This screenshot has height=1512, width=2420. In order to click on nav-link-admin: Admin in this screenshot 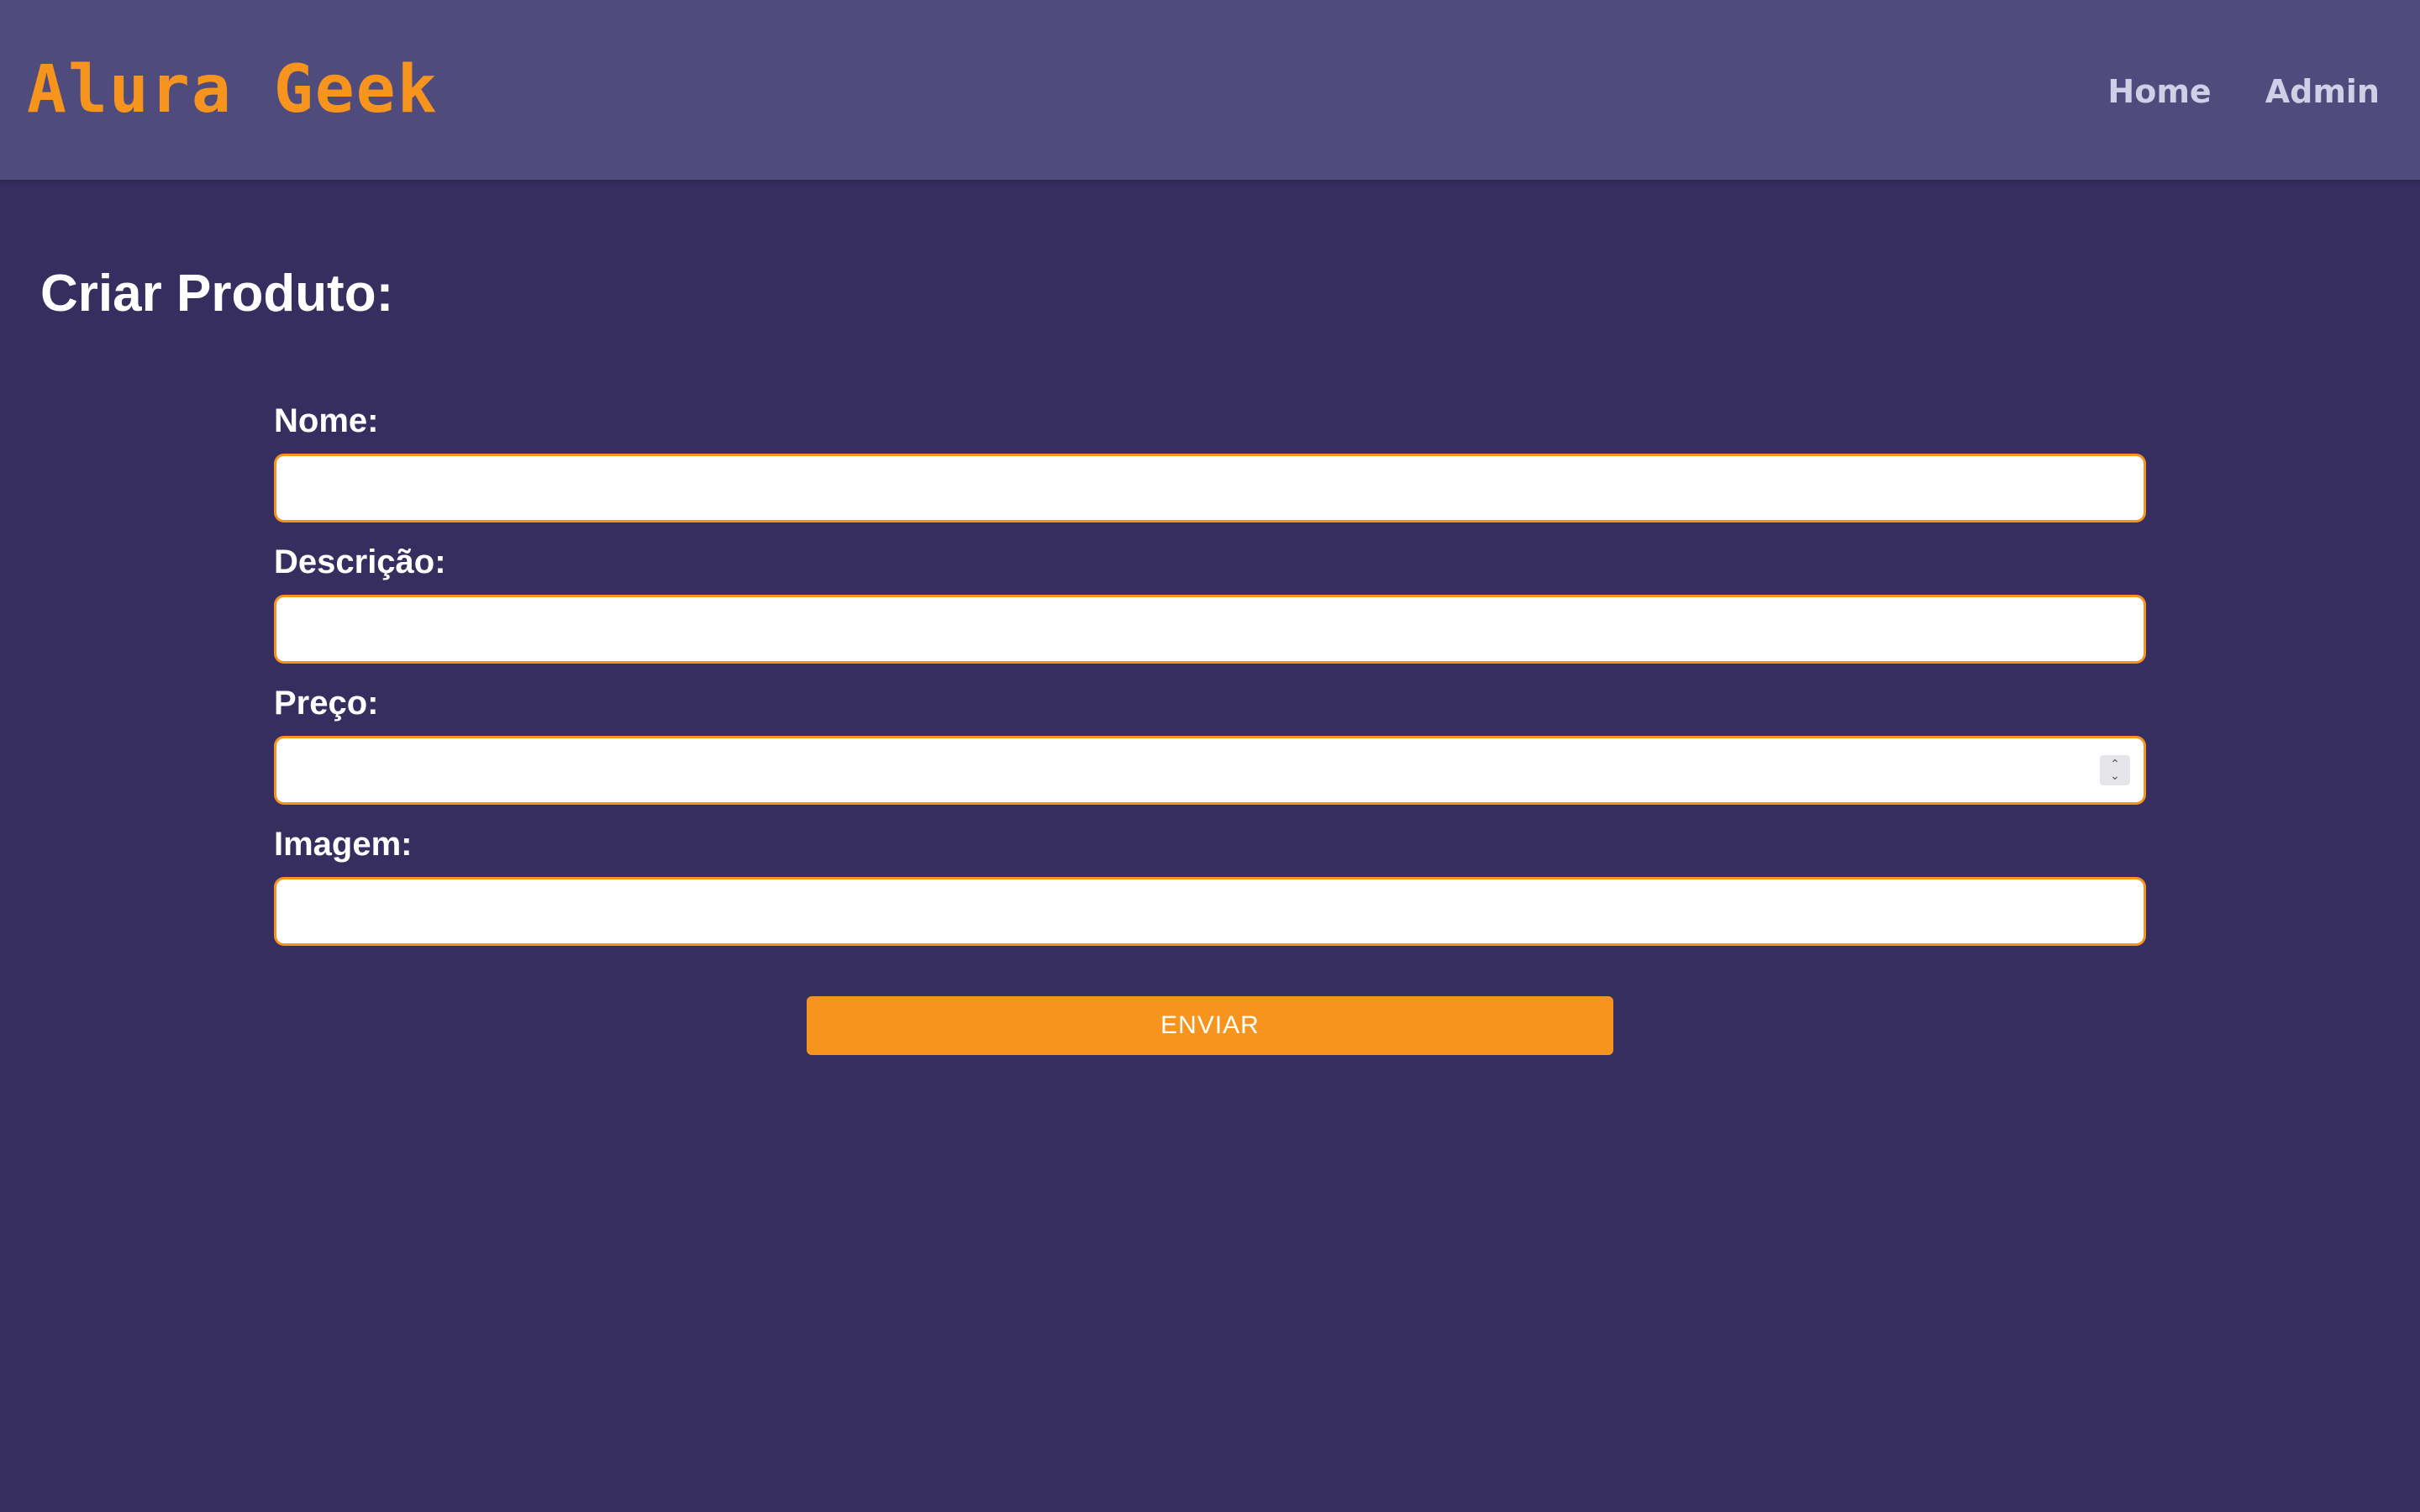, I will do `click(2323, 91)`.